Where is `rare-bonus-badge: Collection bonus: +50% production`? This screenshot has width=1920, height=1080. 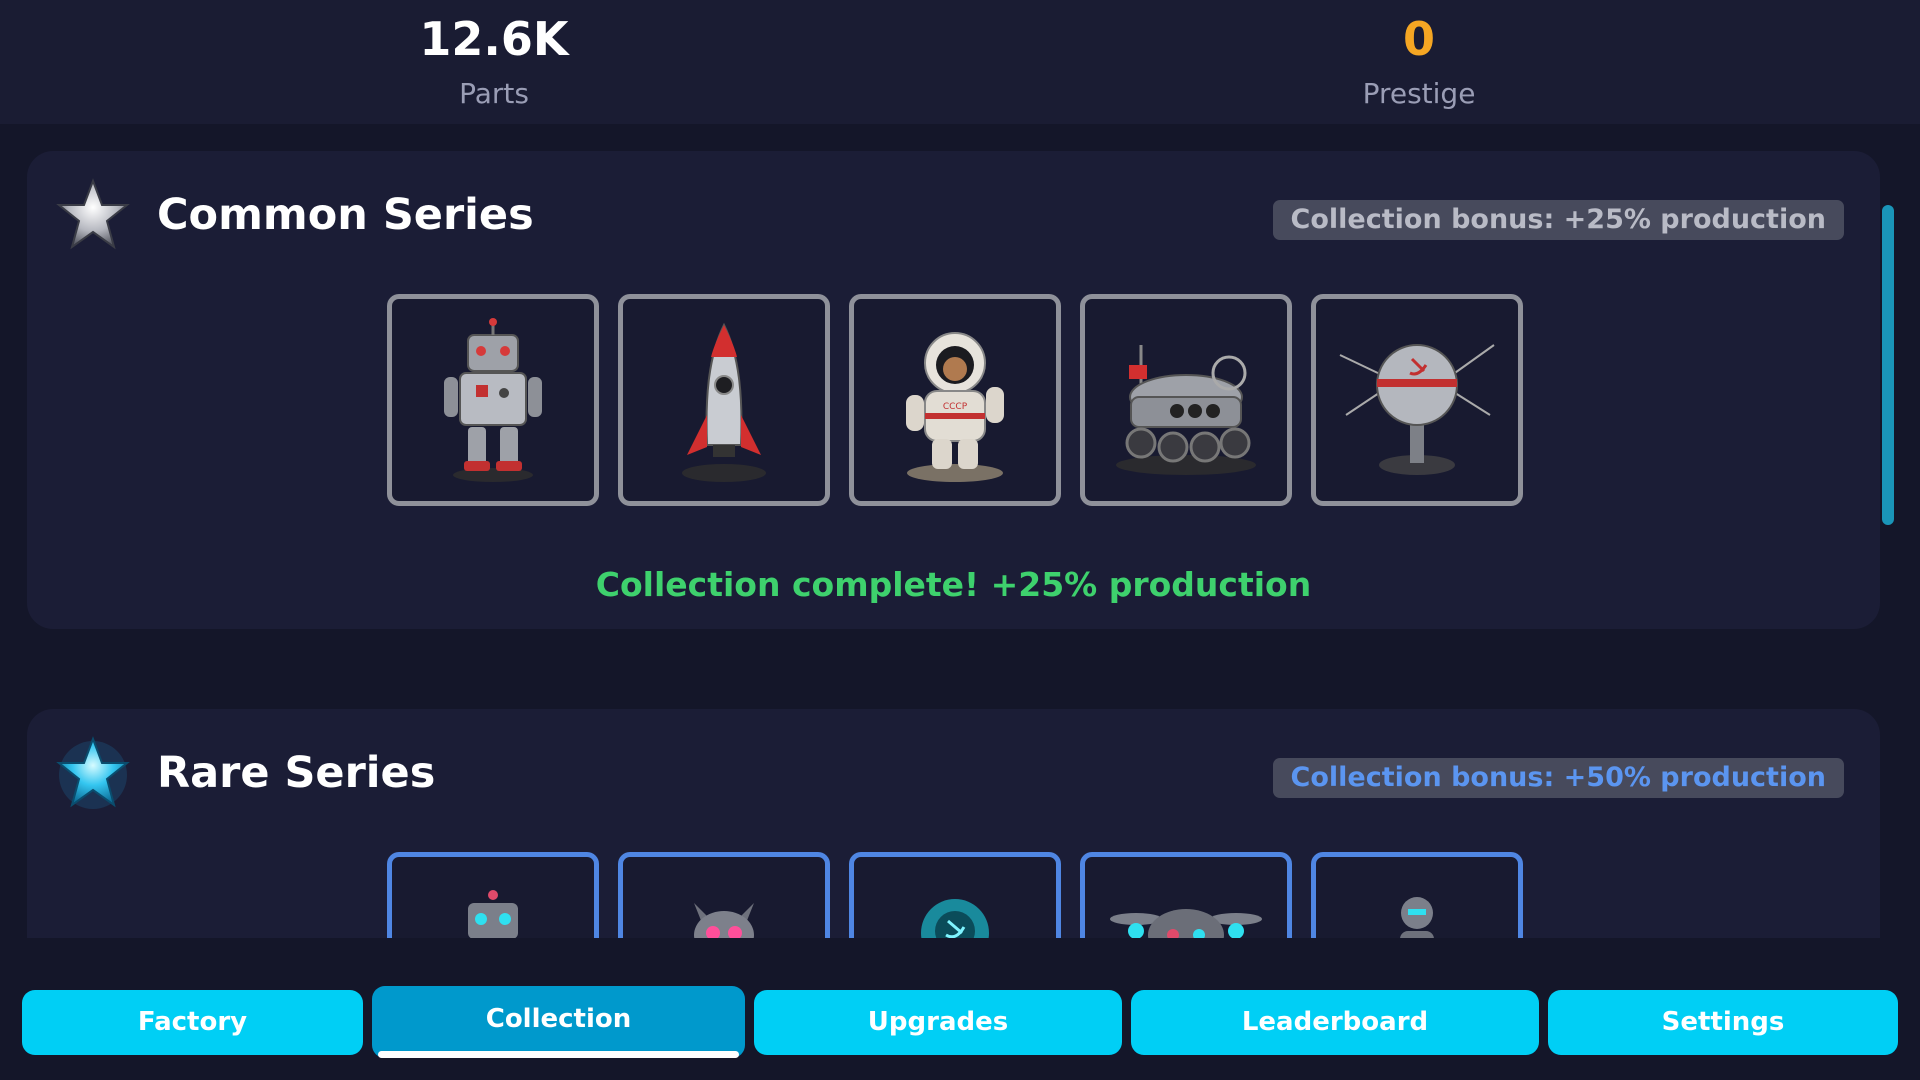
rare-bonus-badge: Collection bonus: +50% production is located at coordinates (1558, 778).